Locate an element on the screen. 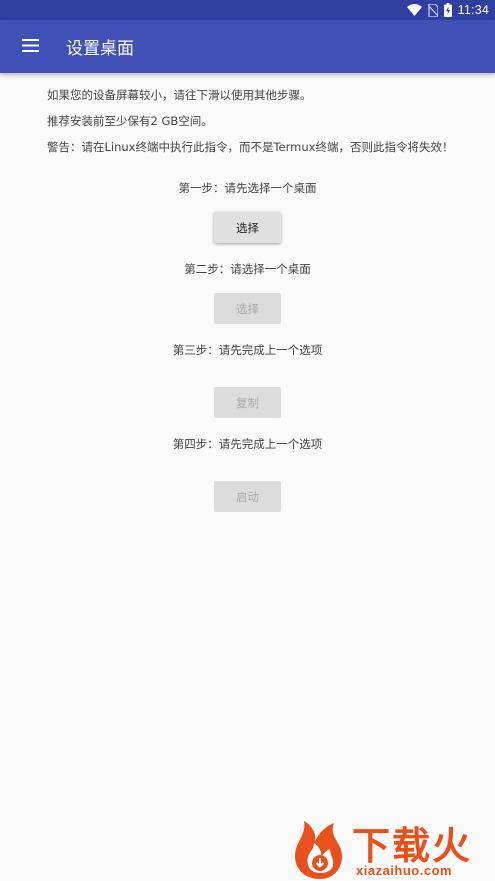 The width and height of the screenshot is (495, 881). step4-label: 第四步：请先完成上一个选项 is located at coordinates (247, 444).